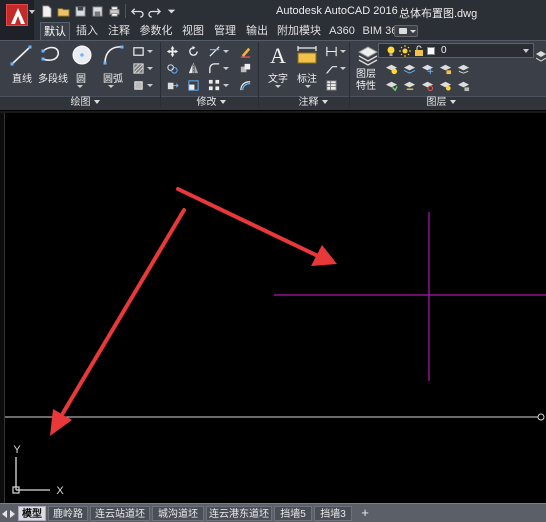  Describe the element at coordinates (138, 85) in the screenshot. I see `region-tool-icon` at that location.